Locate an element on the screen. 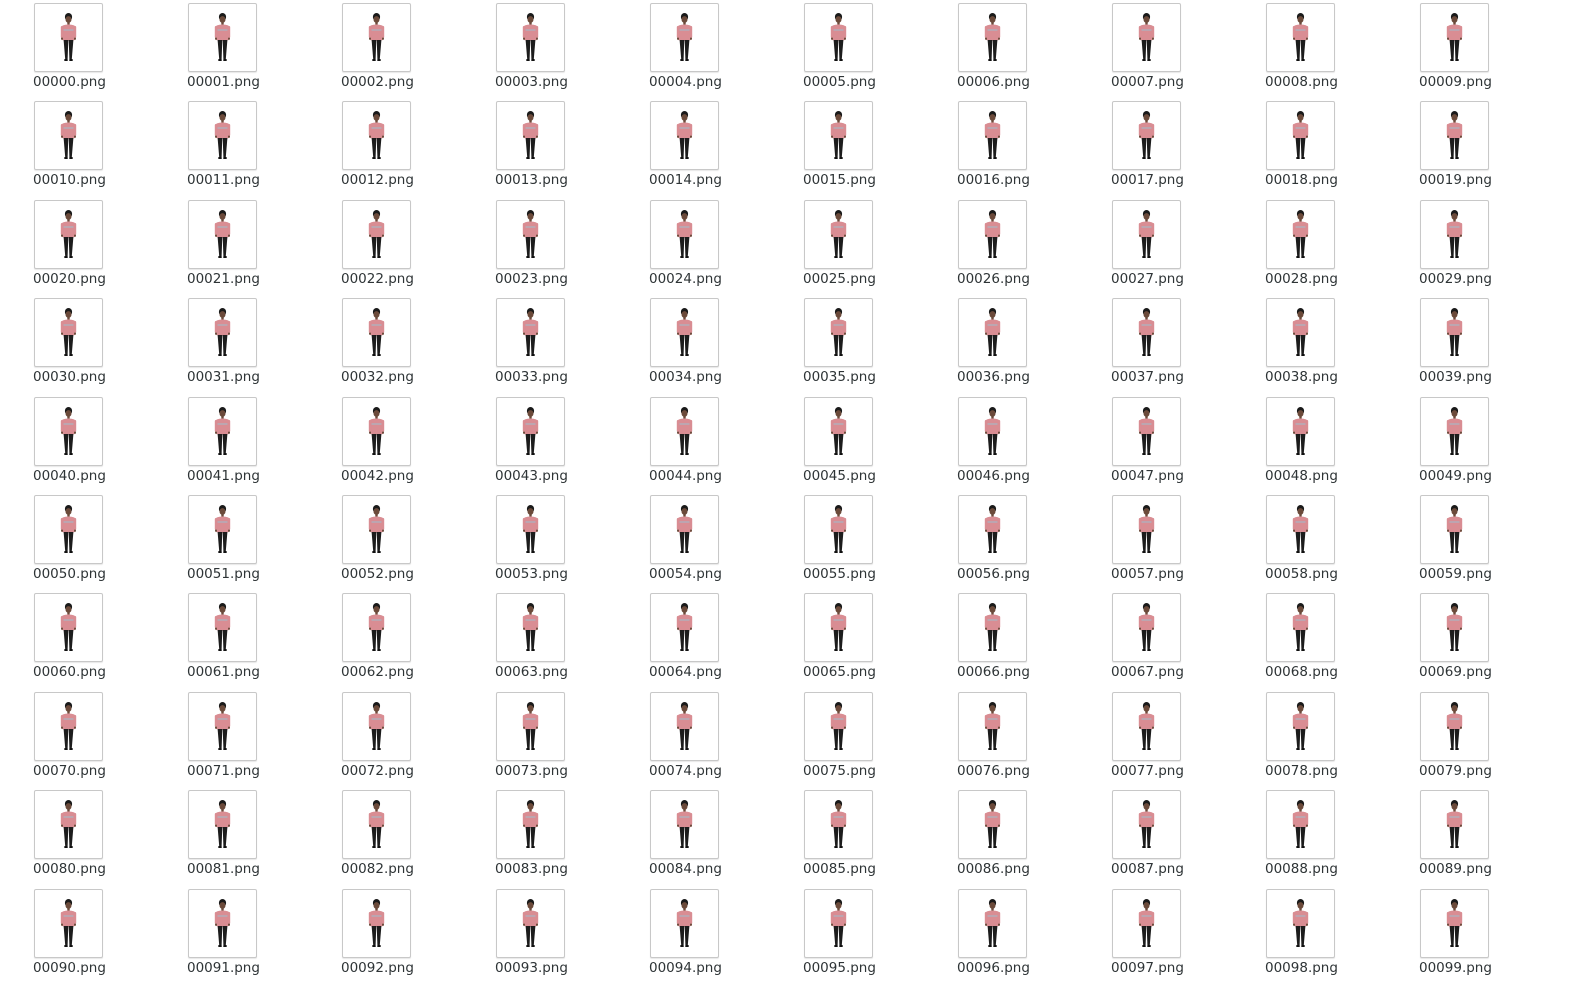 The height and width of the screenshot is (986, 1578). file-item: 00070.png is located at coordinates (103, 737).